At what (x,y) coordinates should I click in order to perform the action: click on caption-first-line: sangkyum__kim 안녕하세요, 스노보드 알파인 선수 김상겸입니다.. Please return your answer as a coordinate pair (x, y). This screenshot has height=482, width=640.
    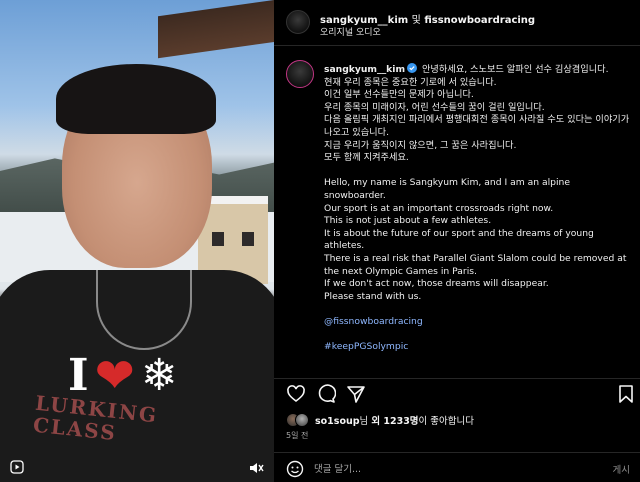
    Looking at the image, I should click on (477, 70).